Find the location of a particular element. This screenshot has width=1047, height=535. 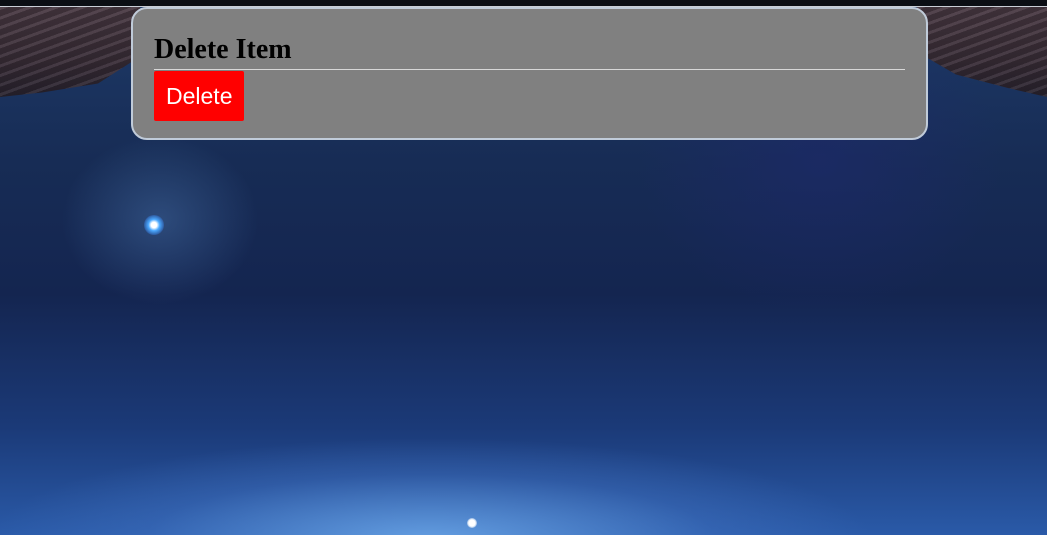

starship-hull-left is located at coordinates (70, 52).